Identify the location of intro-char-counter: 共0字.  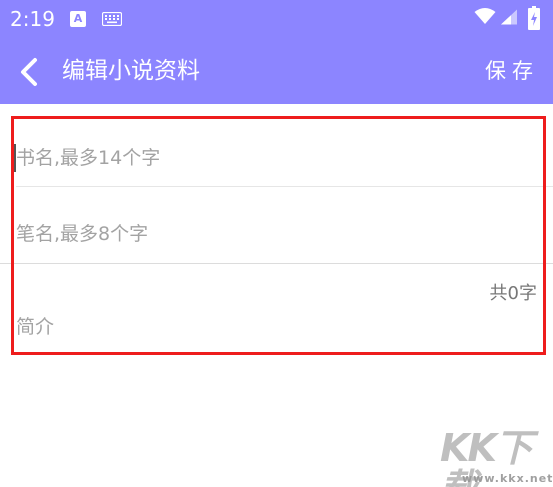
(513, 293).